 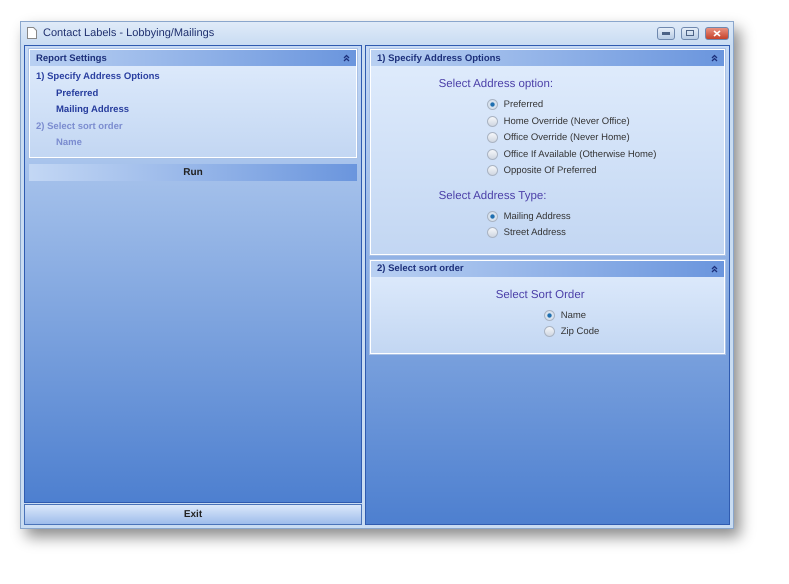 What do you see at coordinates (69, 143) in the screenshot?
I see `summary-value: Name` at bounding box center [69, 143].